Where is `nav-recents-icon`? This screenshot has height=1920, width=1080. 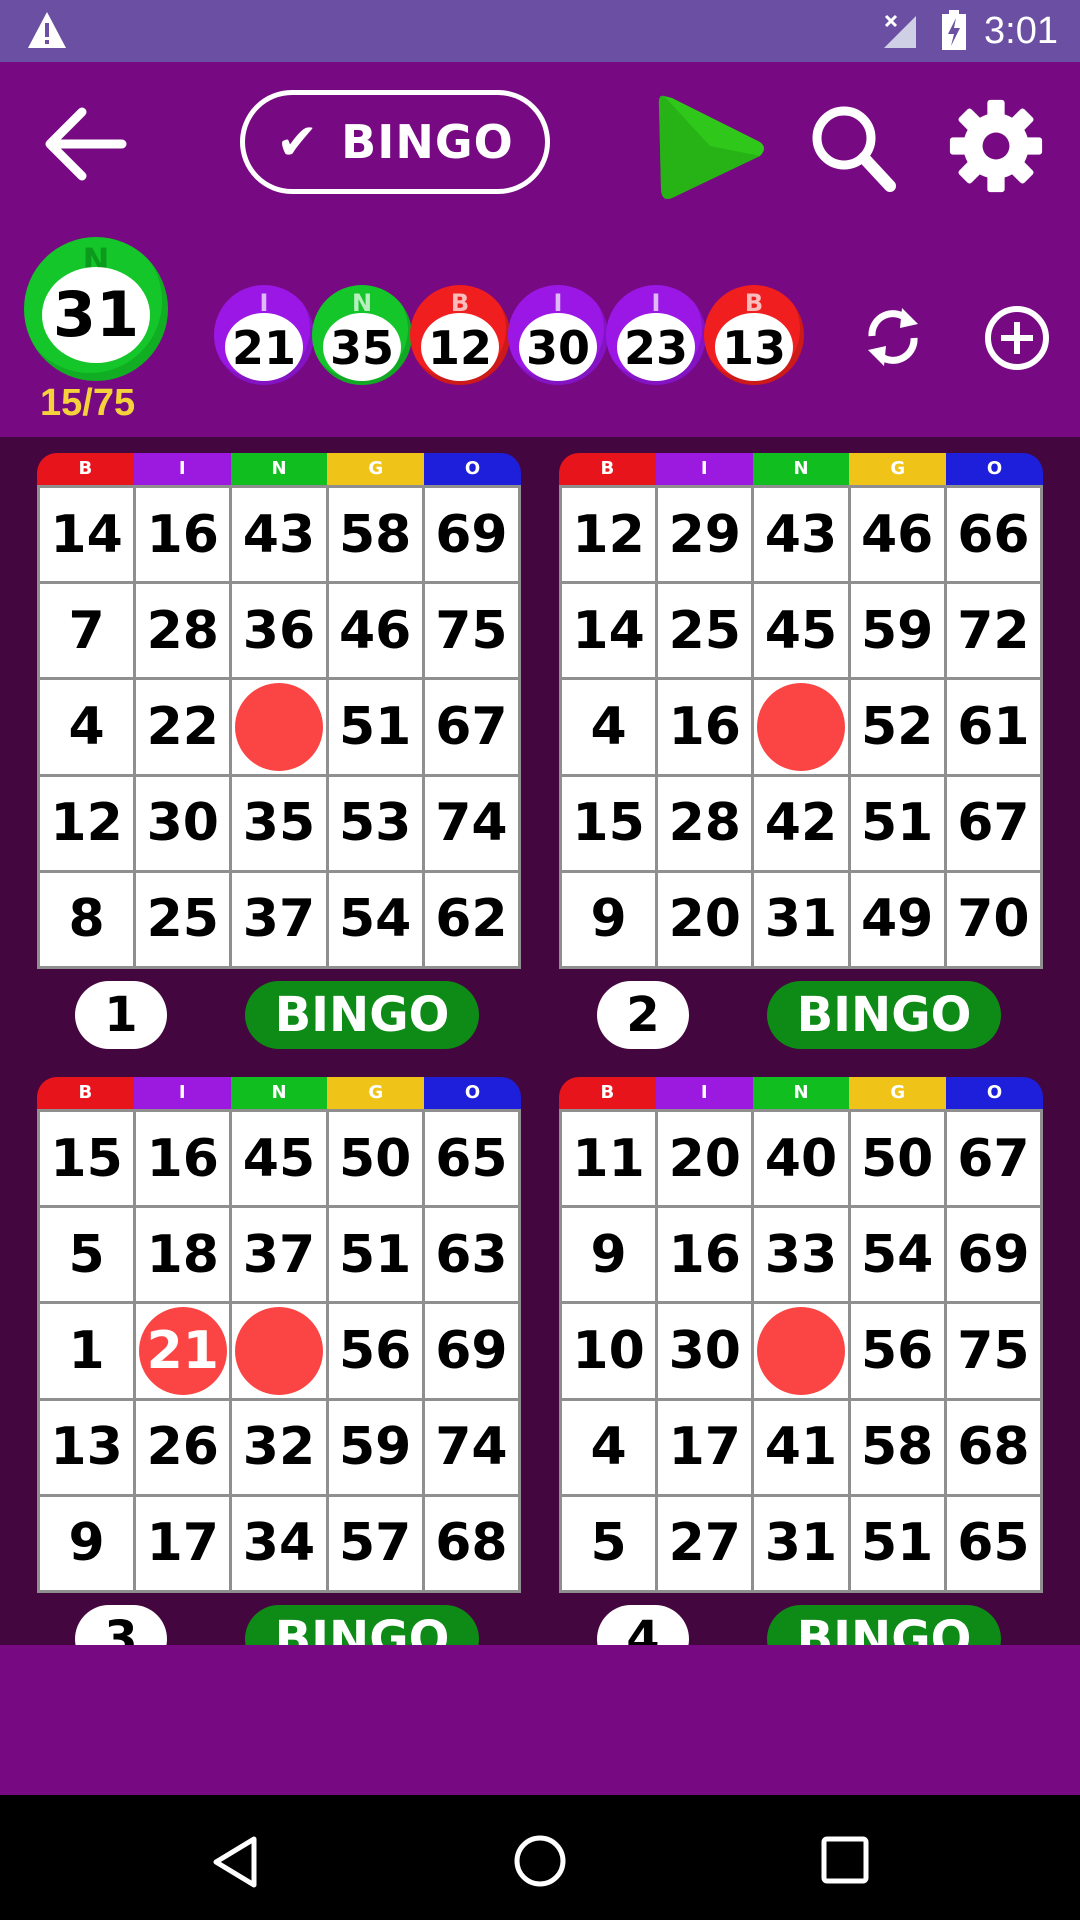
nav-recents-icon is located at coordinates (845, 1860).